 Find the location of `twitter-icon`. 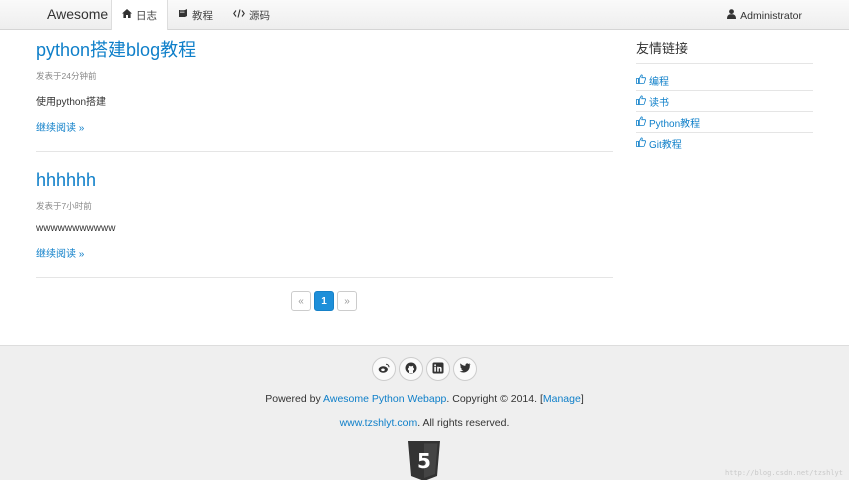

twitter-icon is located at coordinates (465, 369).